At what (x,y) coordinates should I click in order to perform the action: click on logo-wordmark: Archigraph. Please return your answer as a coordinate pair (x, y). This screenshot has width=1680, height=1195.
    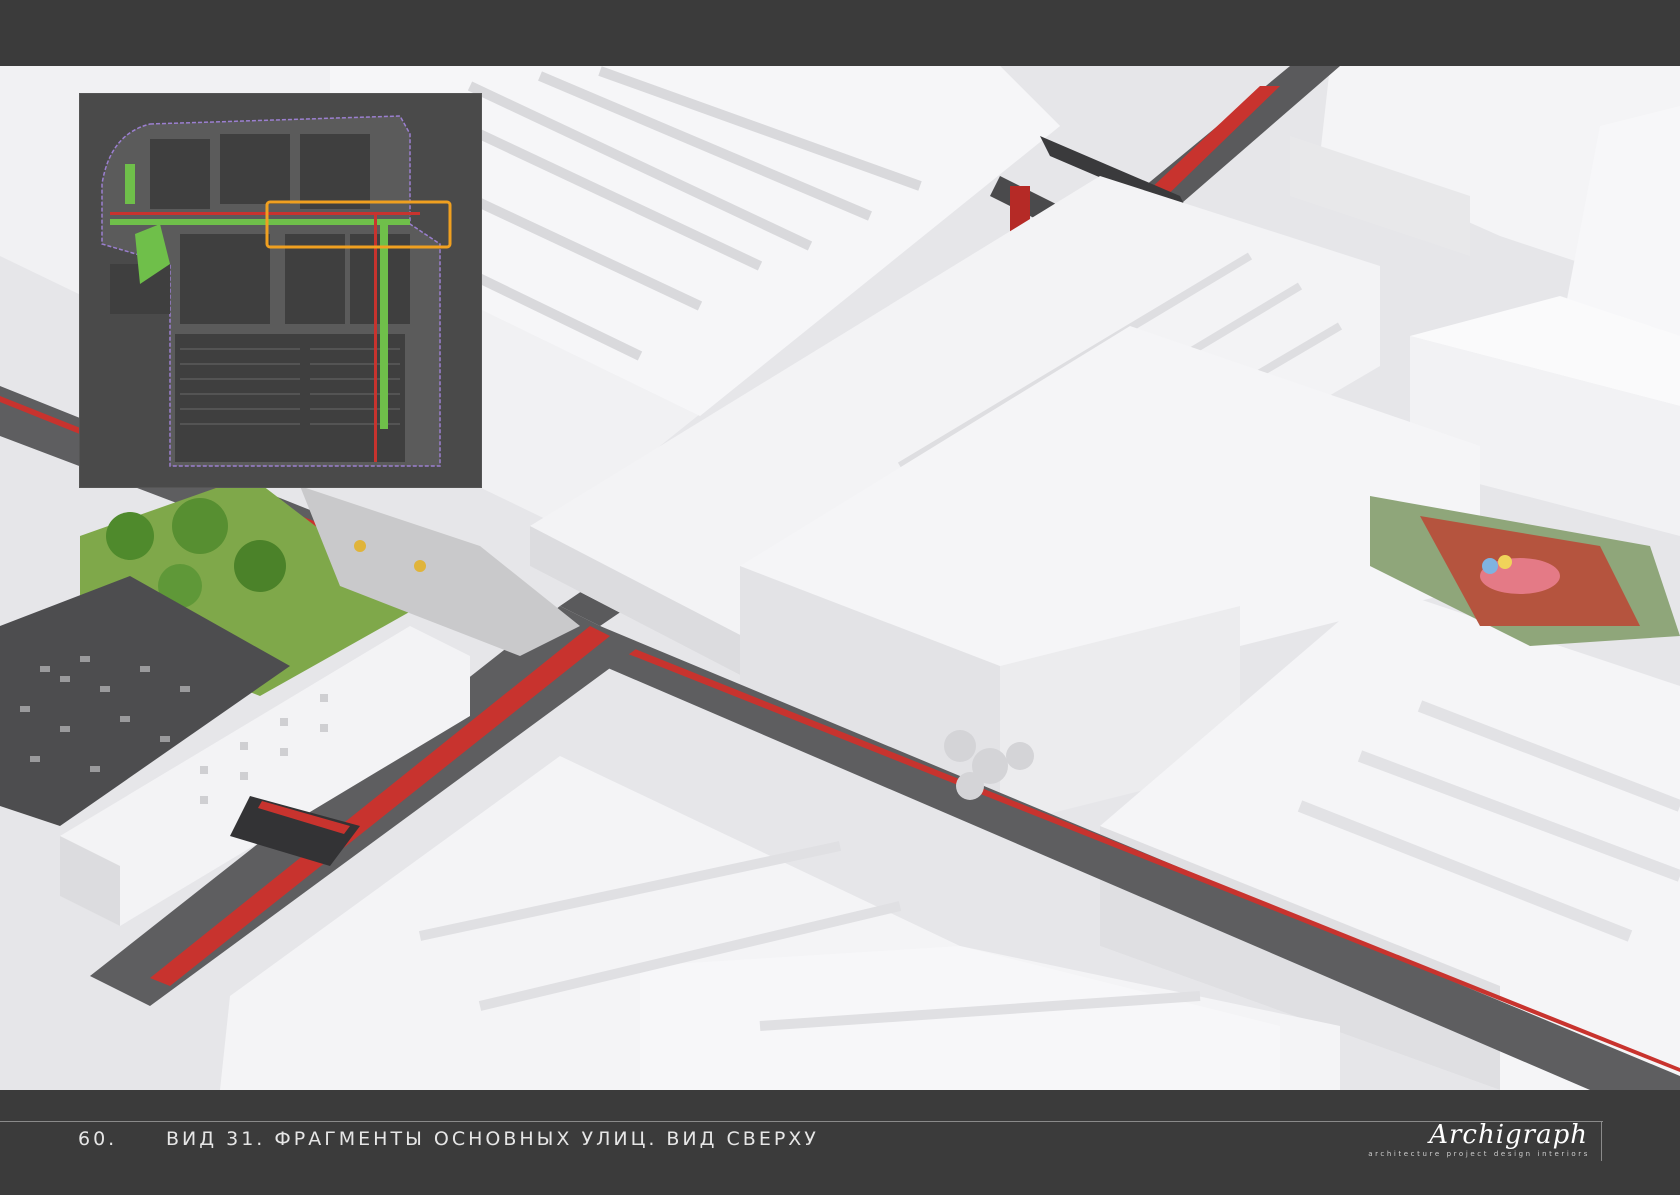
    Looking at the image, I should click on (1508, 1135).